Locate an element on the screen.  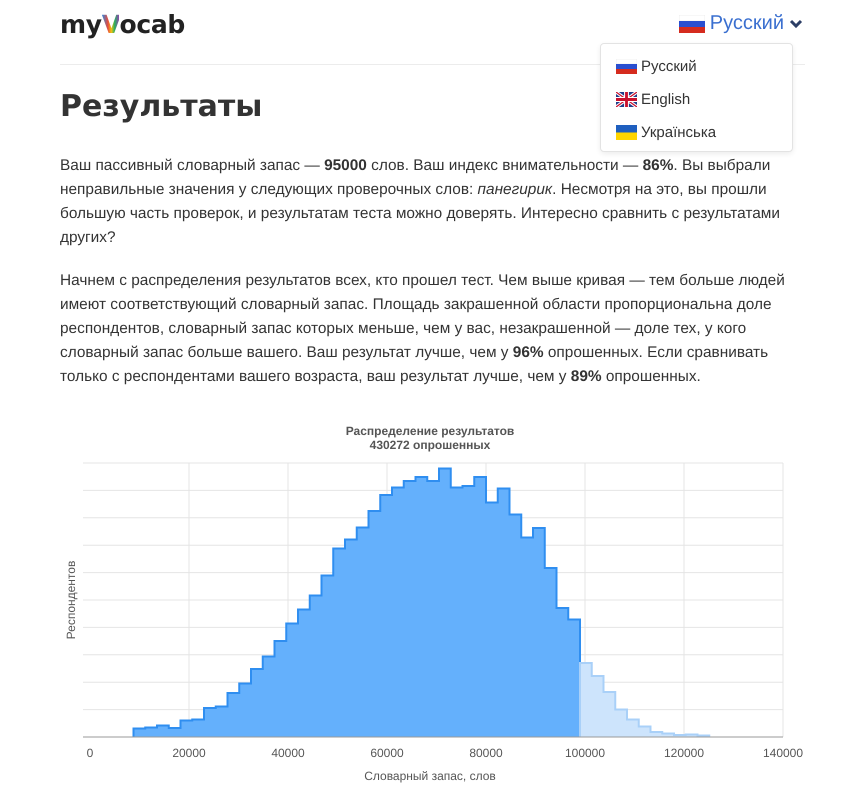
tick-label: 140000 is located at coordinates (783, 753).